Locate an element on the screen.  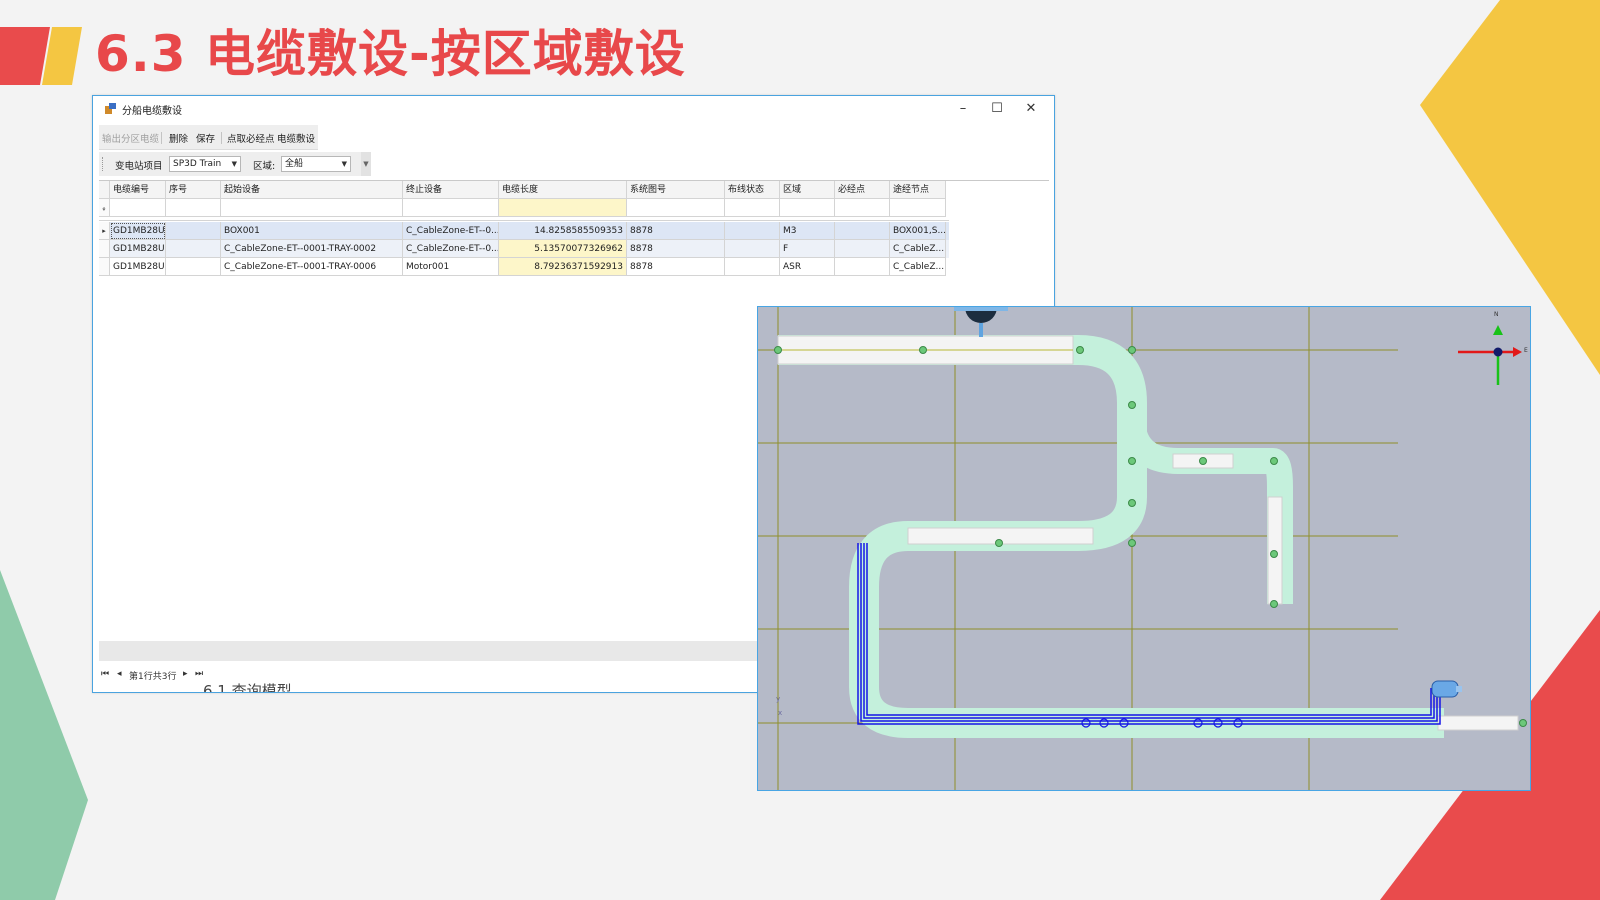
nav-first-button: ⏮ is located at coordinates (105, 674).